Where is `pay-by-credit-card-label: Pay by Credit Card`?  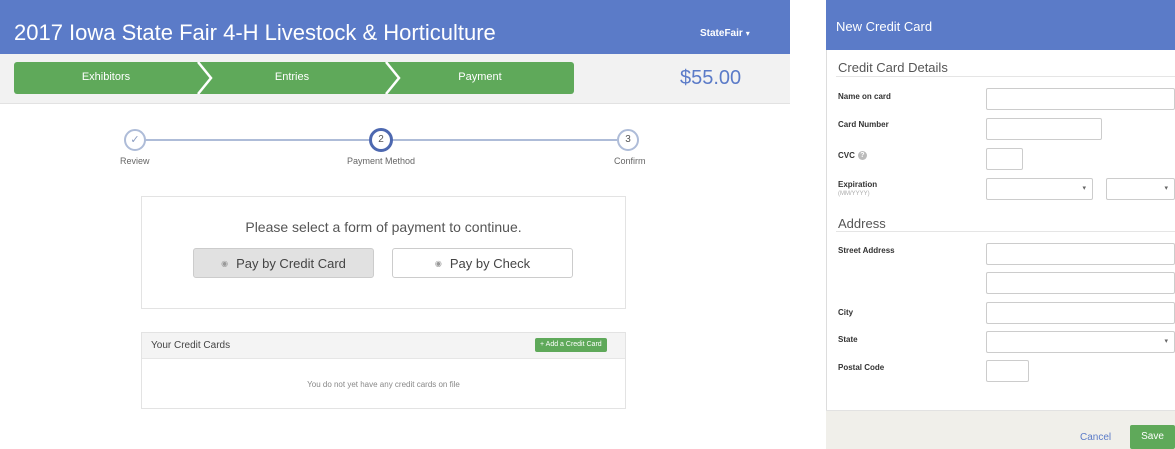 pay-by-credit-card-label: Pay by Credit Card is located at coordinates (291, 263).